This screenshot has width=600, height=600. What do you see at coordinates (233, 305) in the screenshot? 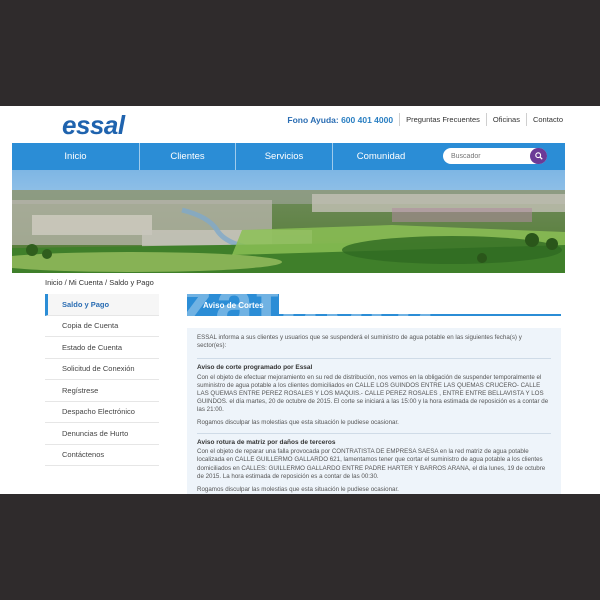
I see `tab-aviso-de-cortes: Aviso de Cortes` at bounding box center [233, 305].